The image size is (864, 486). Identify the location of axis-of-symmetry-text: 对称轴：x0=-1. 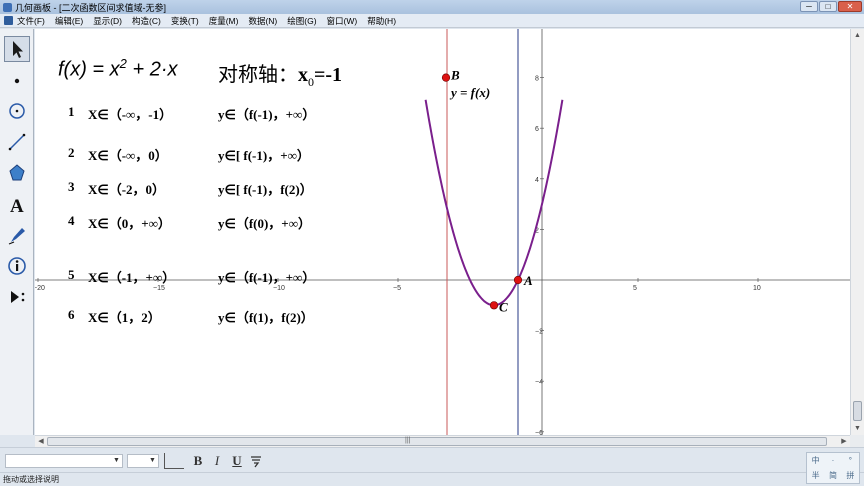
(280, 74).